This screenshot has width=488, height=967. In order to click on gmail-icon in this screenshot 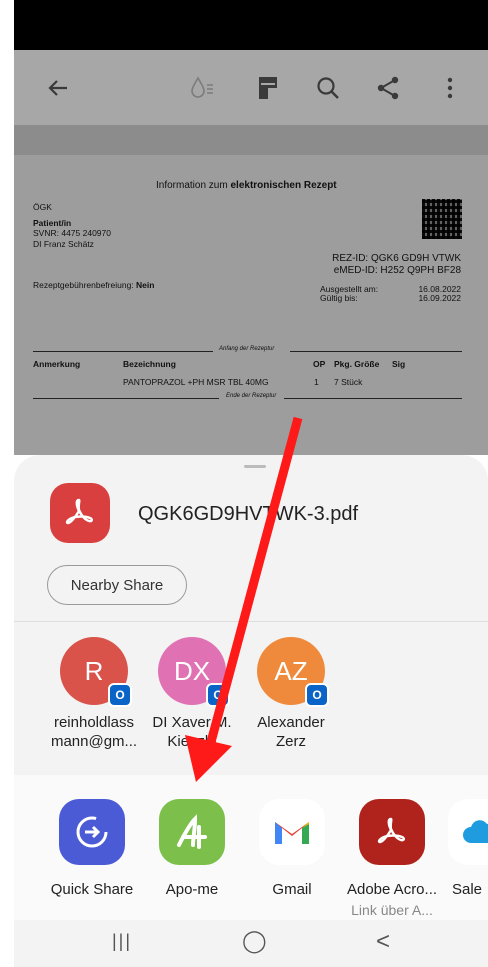, I will do `click(292, 832)`.